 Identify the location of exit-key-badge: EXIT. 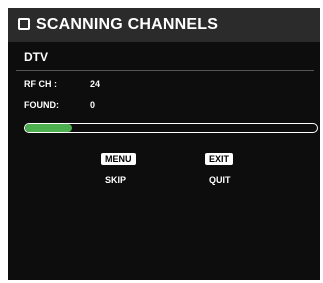
(219, 159).